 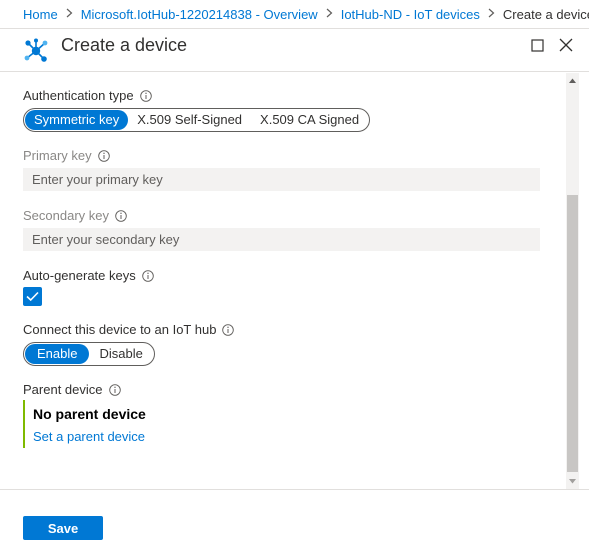 I want to click on breadcrumb-iot-devices: IotHub-ND - IoT devices, so click(x=410, y=14).